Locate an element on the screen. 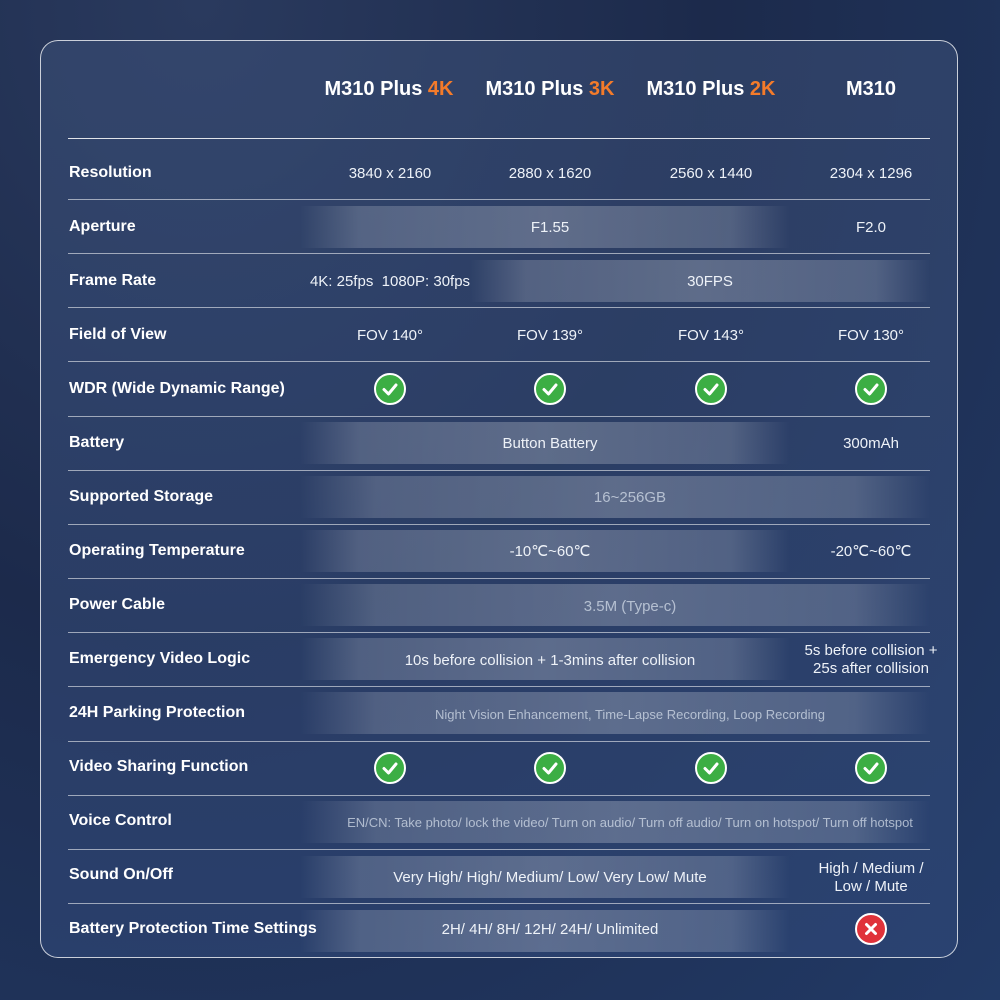  row-label-emergency: Emergency Video Logic is located at coordinates (160, 658).